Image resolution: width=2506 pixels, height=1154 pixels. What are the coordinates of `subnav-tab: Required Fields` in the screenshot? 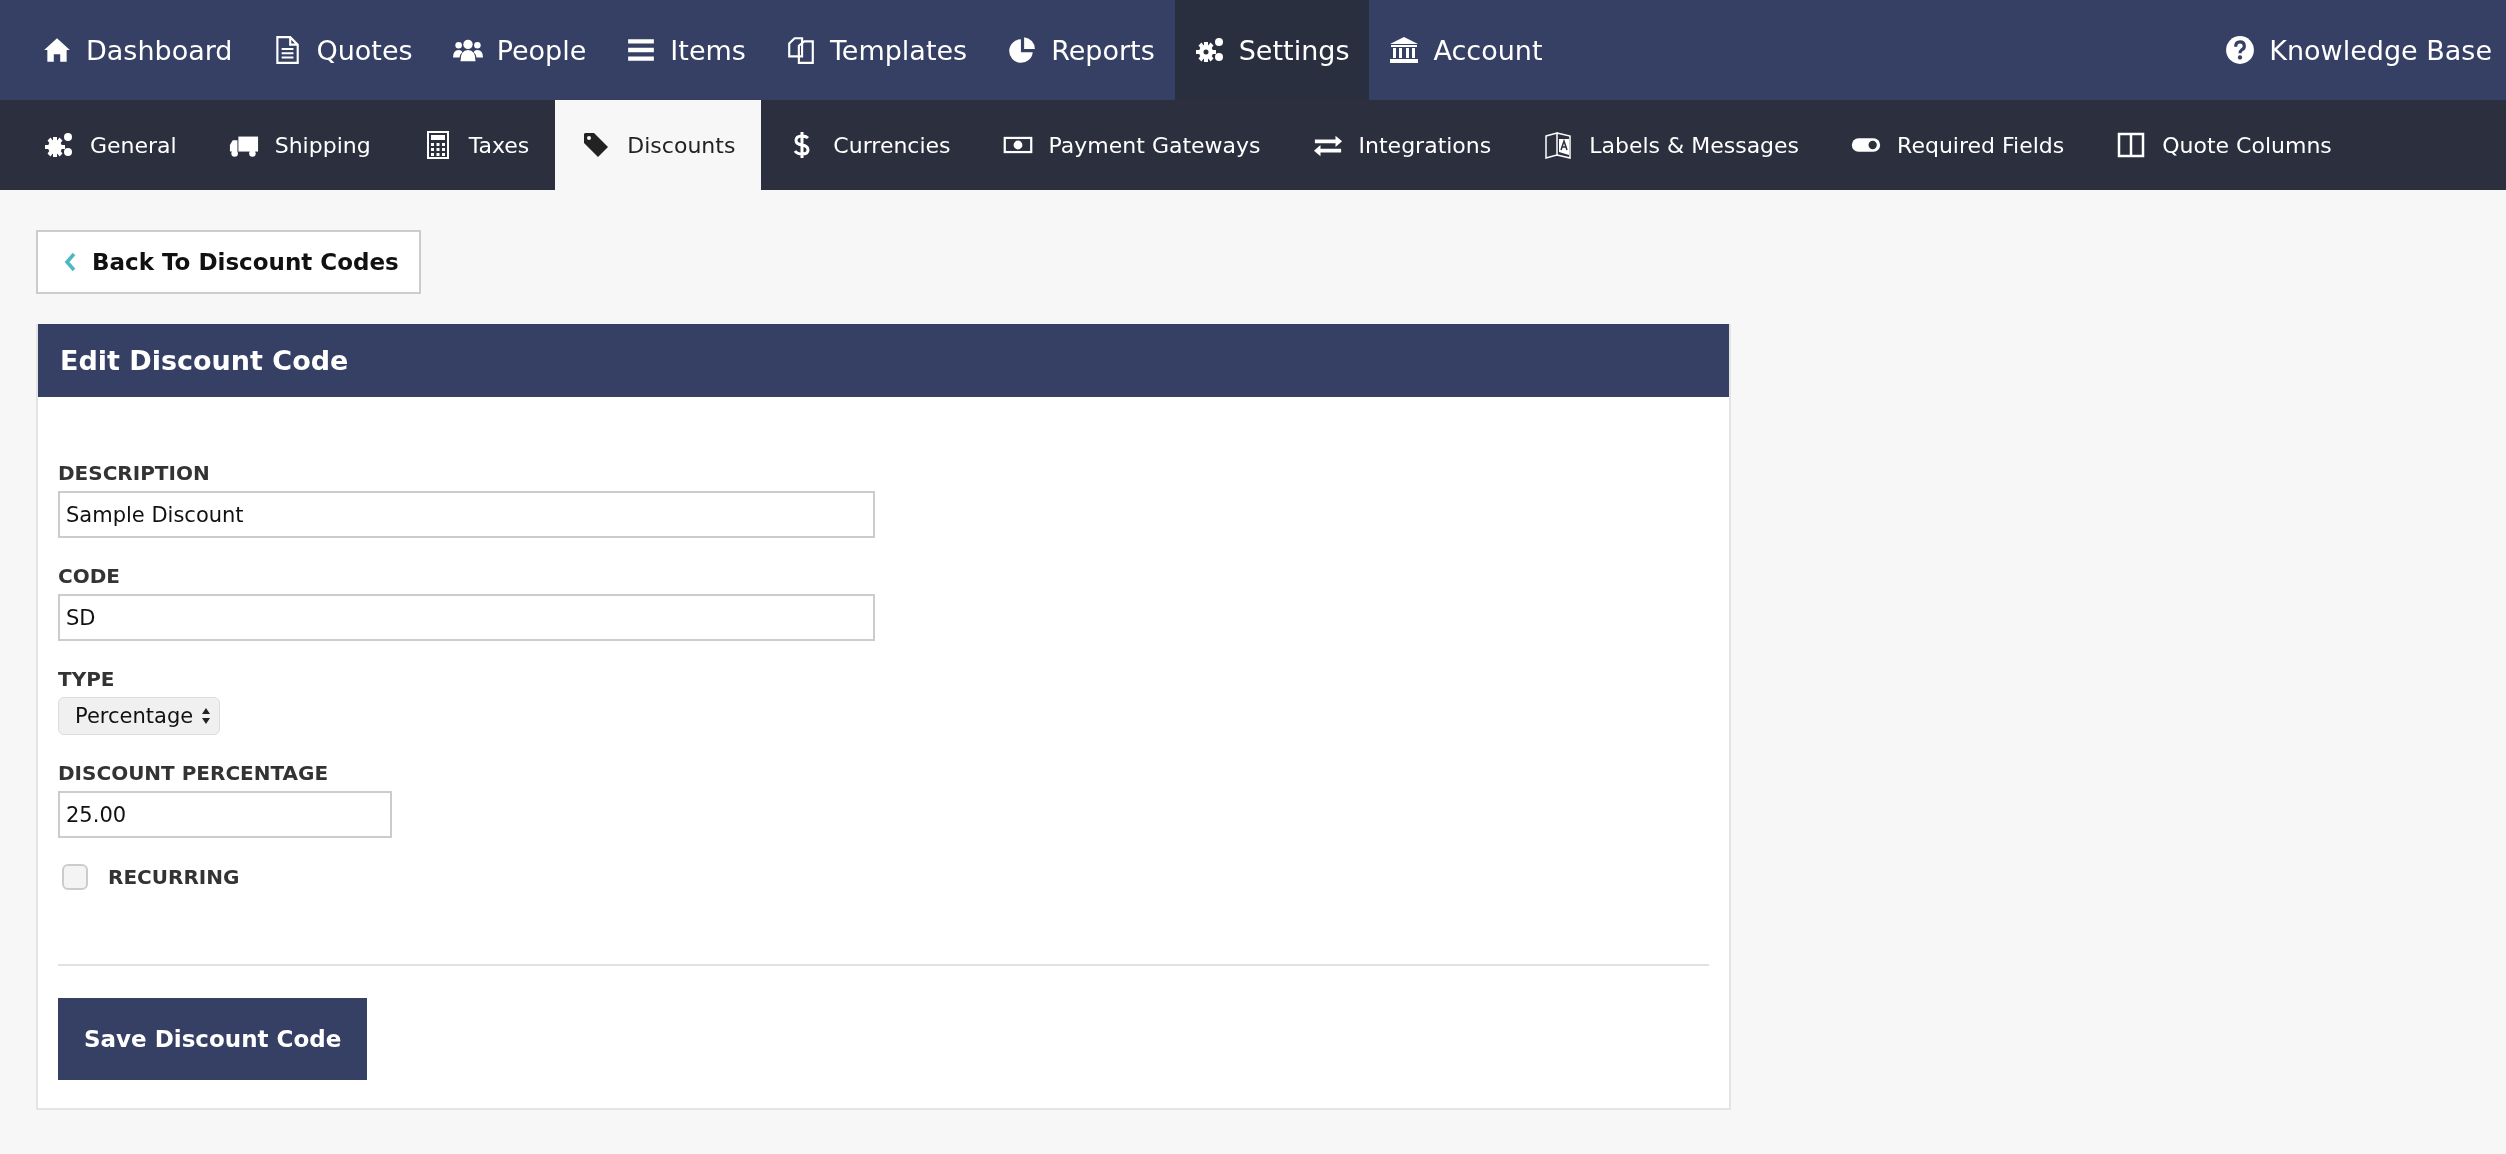 It's located at (1958, 145).